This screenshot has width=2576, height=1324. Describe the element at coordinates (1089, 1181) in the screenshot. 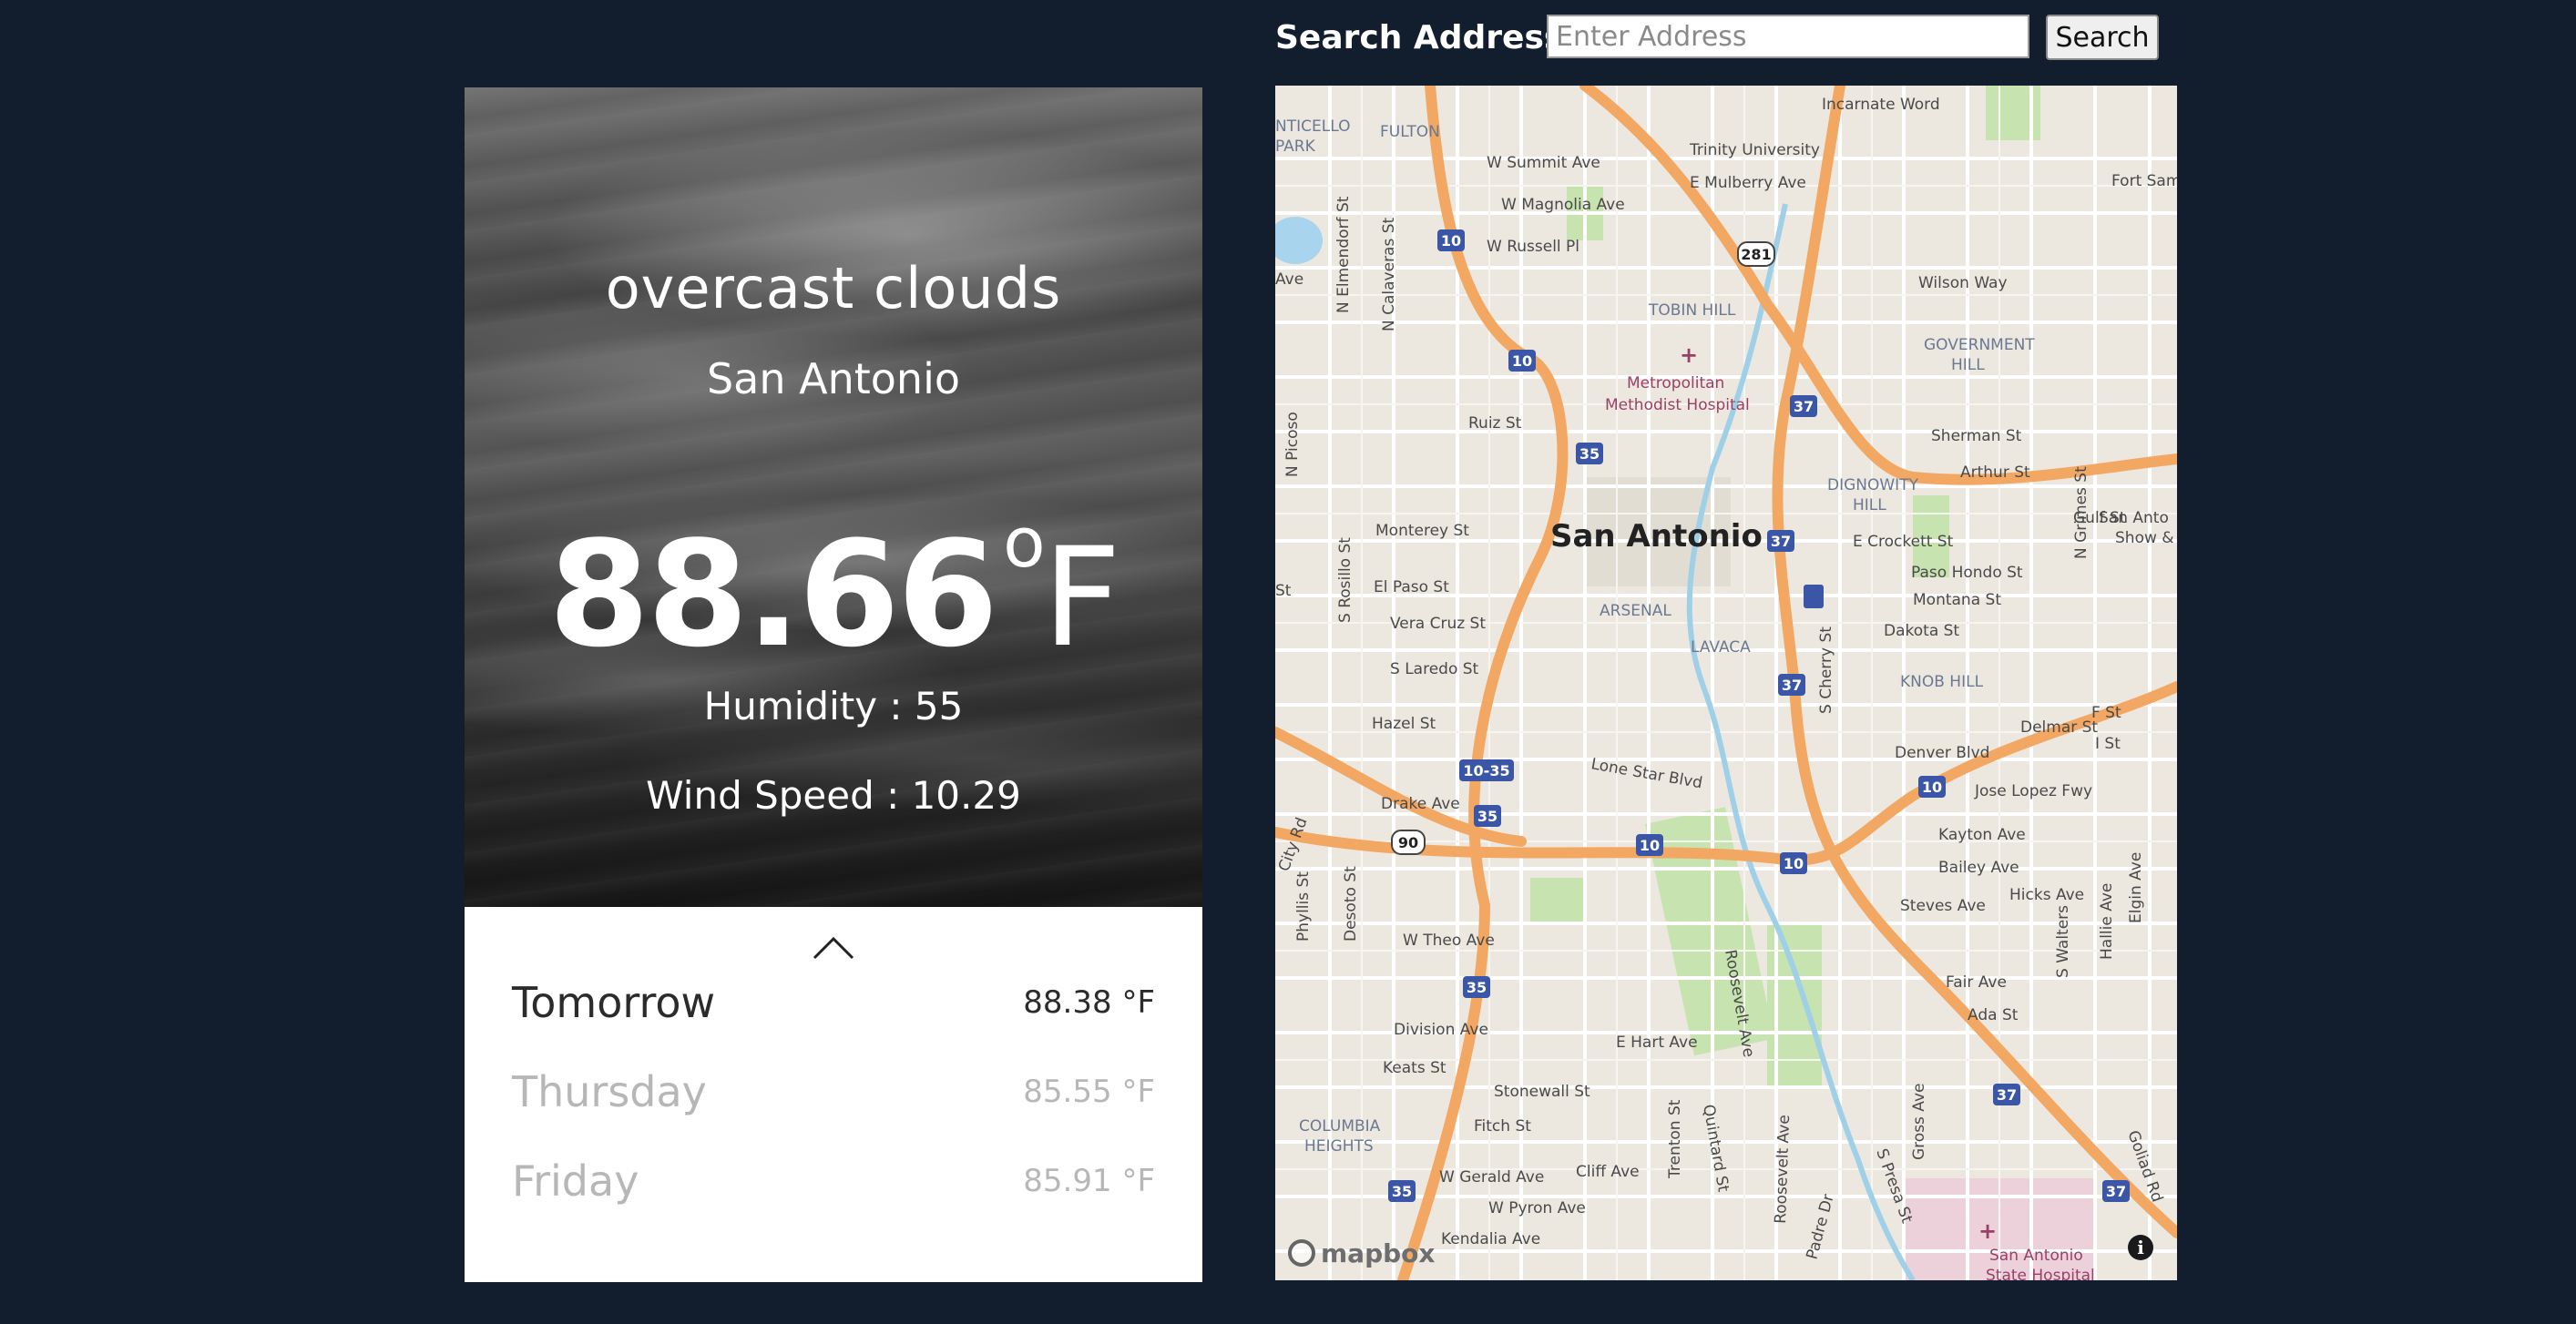

I see `forecast-temp: 85.91 °F` at that location.